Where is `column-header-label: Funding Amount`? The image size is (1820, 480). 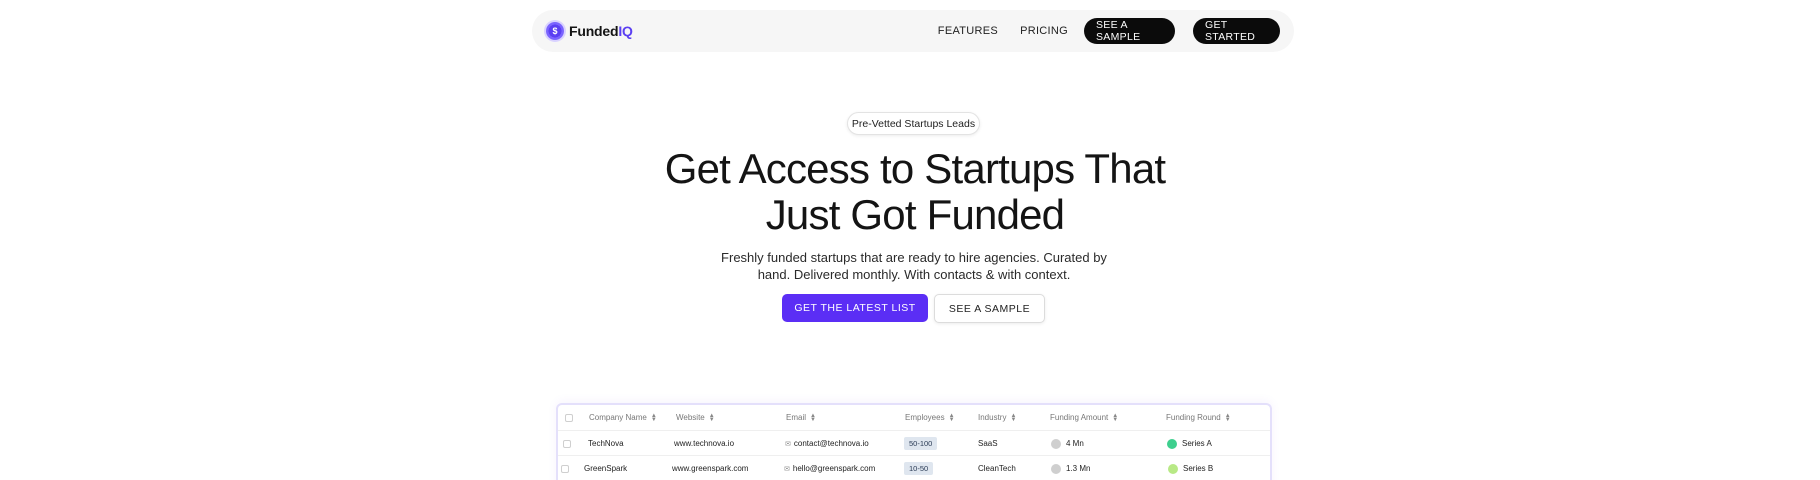 column-header-label: Funding Amount is located at coordinates (1079, 417).